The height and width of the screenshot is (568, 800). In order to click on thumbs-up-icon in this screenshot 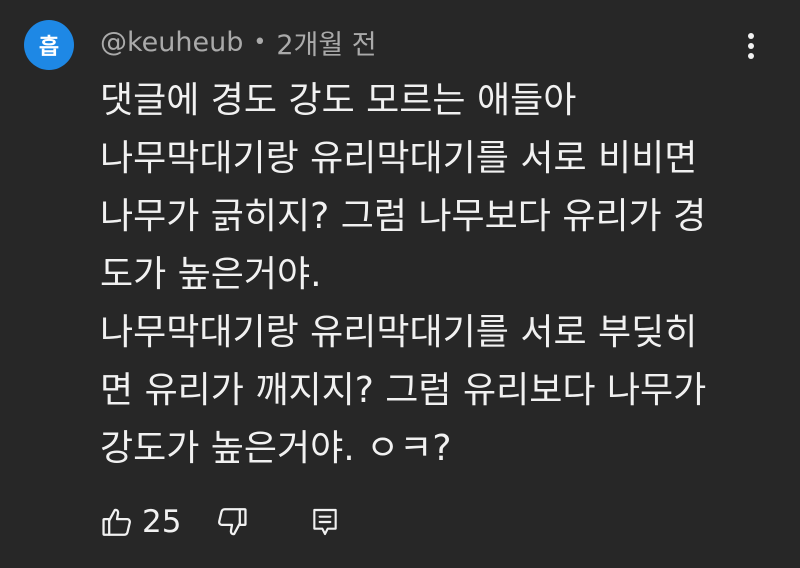, I will do `click(116, 522)`.